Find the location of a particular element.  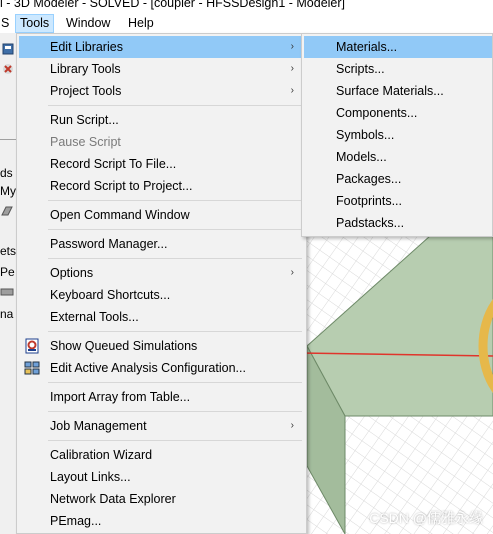

analysis-config-icon is located at coordinates (32, 368).